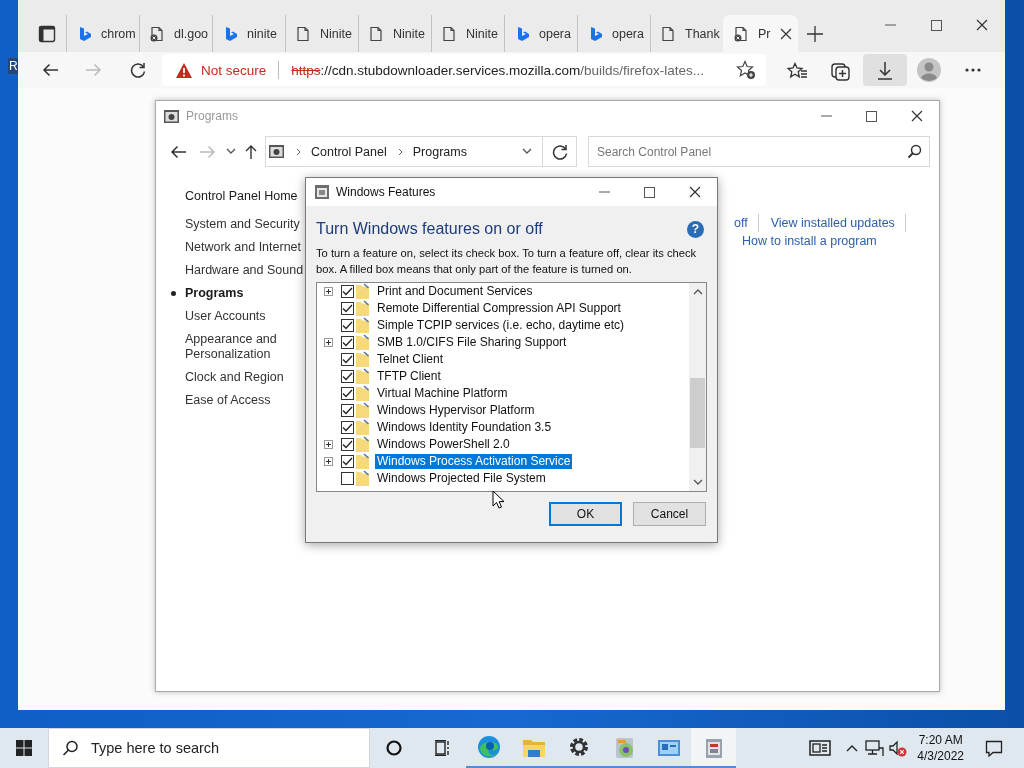  I want to click on sidebar-icon, so click(47, 33).